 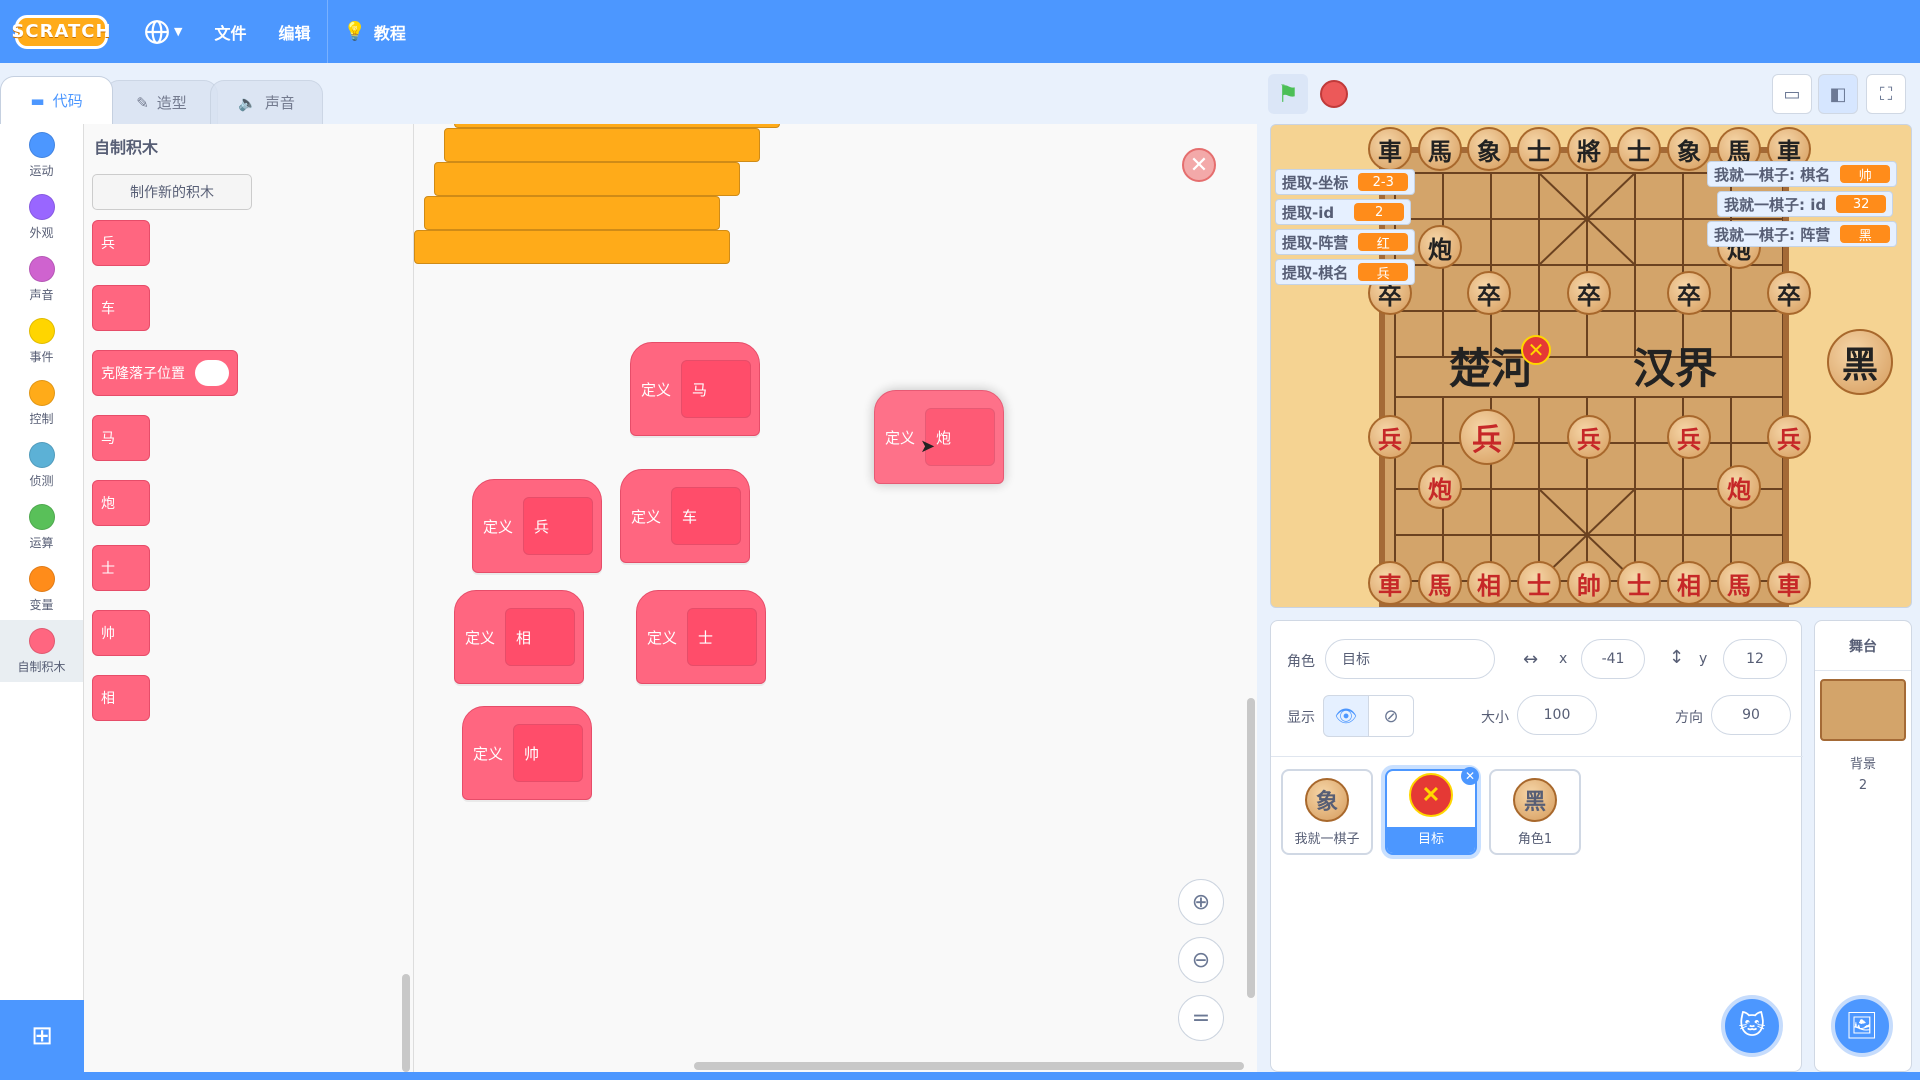 I want to click on chess-piece: 車, so click(x=1390, y=149).